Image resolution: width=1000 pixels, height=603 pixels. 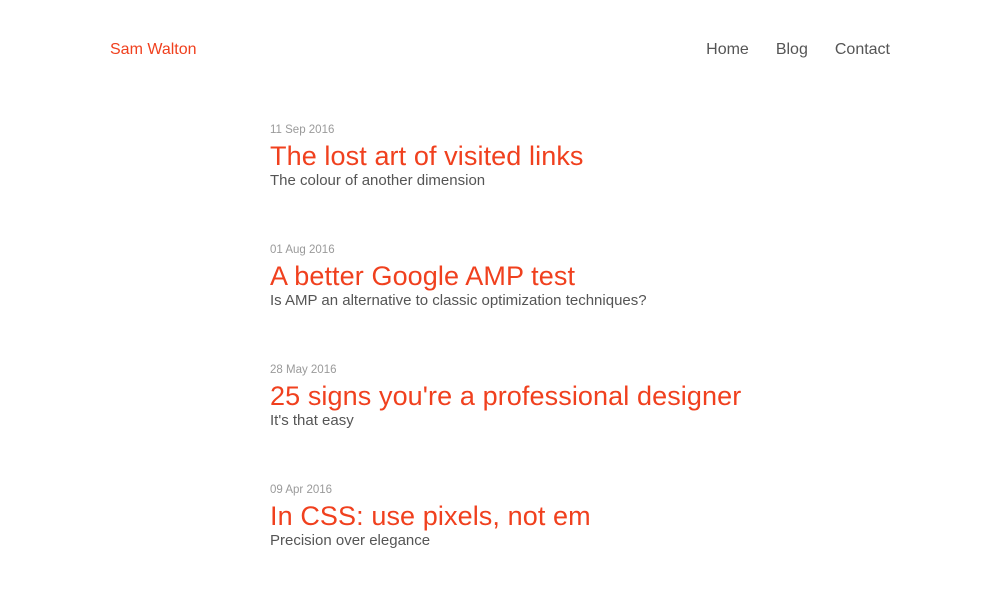 I want to click on site-brand-link: Sam Walton, so click(x=153, y=50).